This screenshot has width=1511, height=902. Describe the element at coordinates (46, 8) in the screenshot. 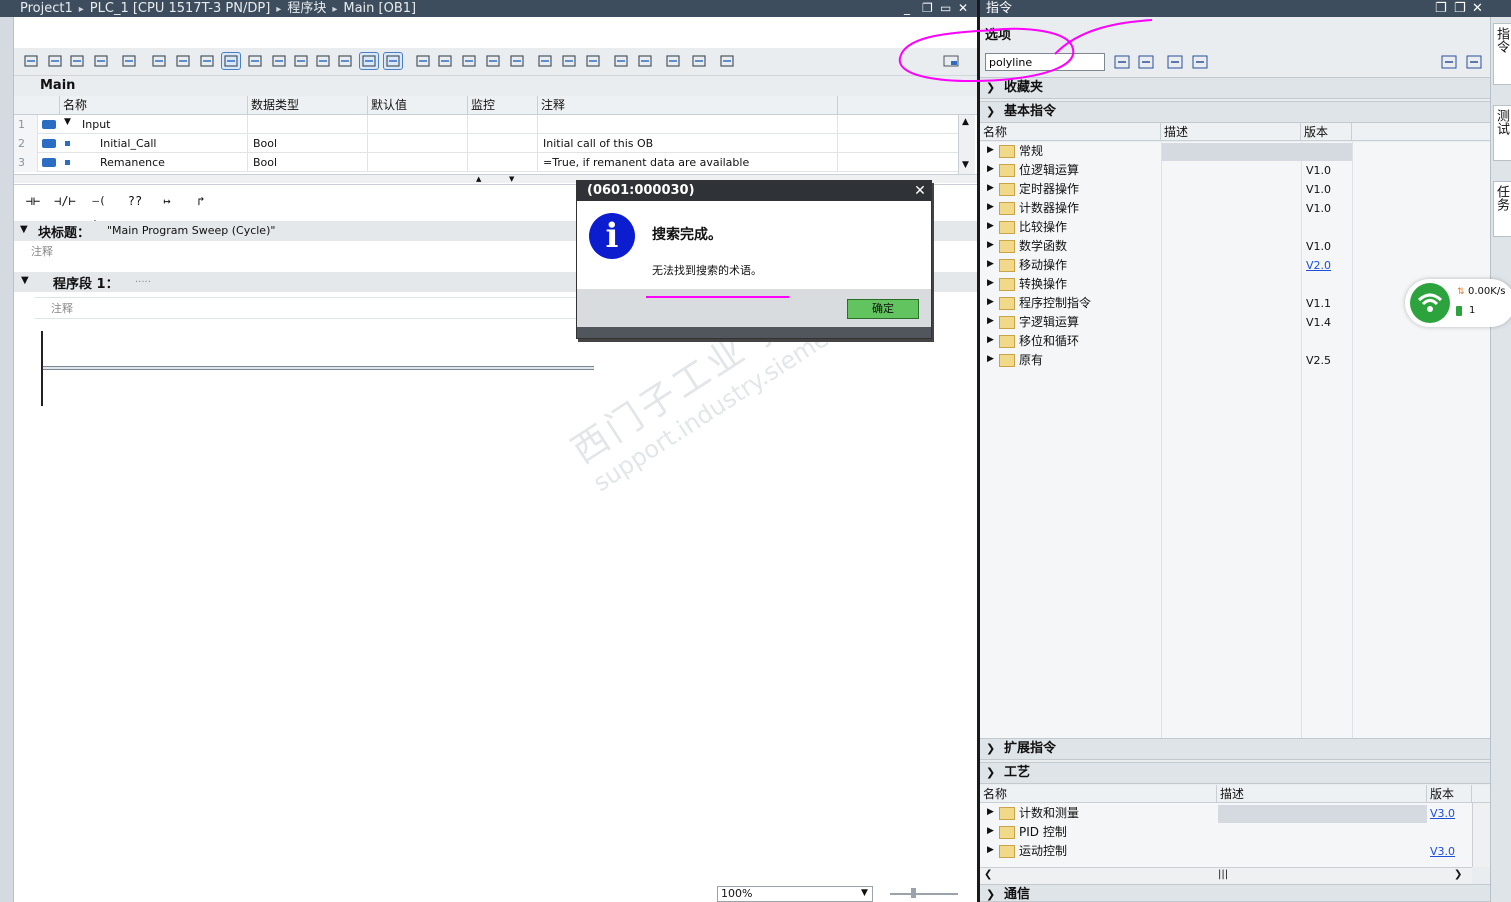

I see `breadcrumb-project: Project1` at that location.